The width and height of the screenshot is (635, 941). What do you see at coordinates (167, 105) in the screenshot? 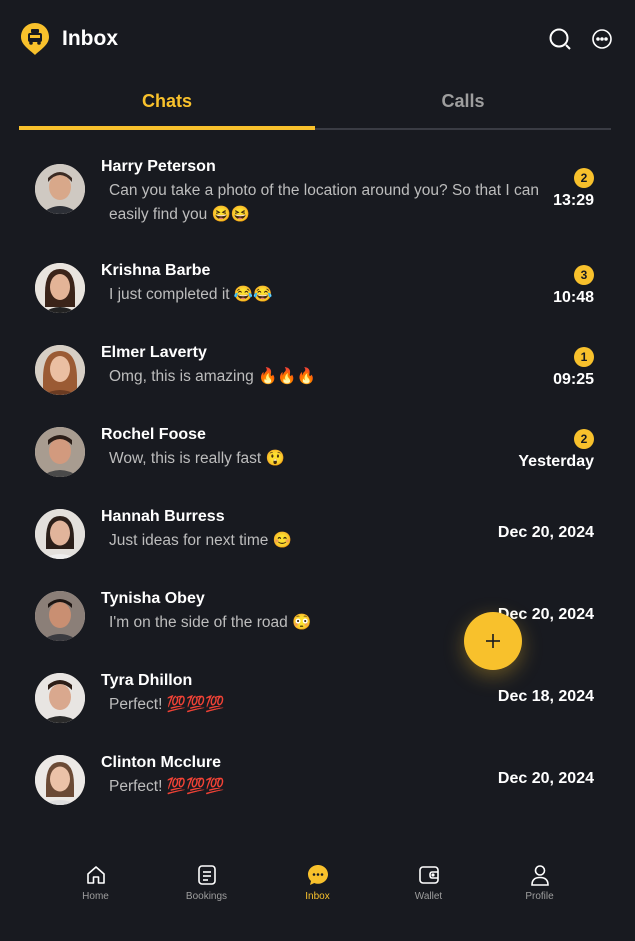
I see `tab-chats: Chats` at bounding box center [167, 105].